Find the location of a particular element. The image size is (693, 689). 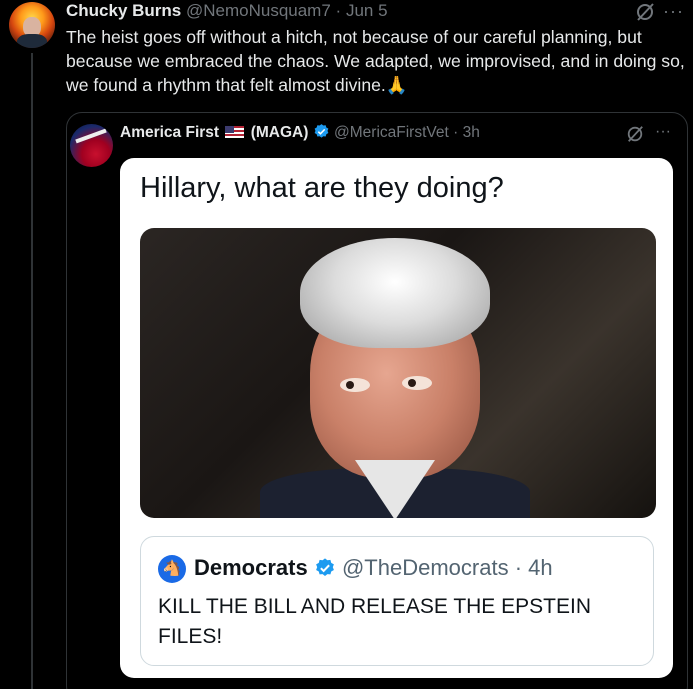

tweet-header: Chucky Burns @NemoNusquam7 · Jun 5 is located at coordinates (227, 11).